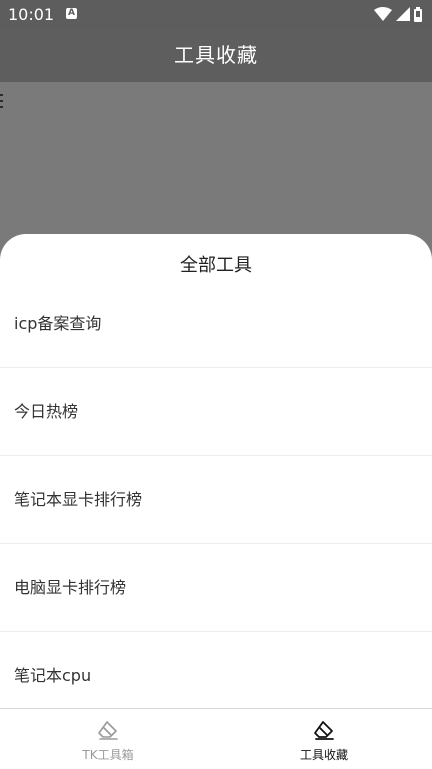  I want to click on status-bar: 10:01 A, so click(216, 14).